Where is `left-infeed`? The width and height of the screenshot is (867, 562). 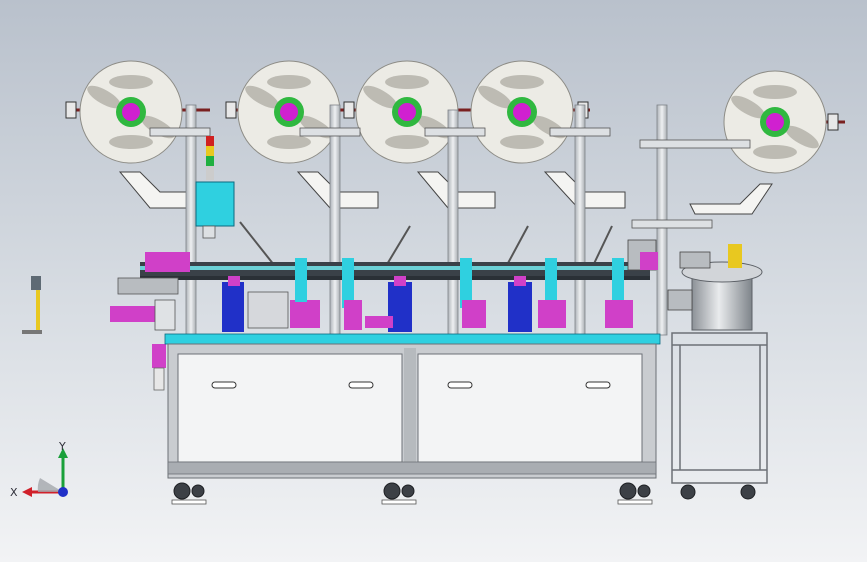
left-infeed is located at coordinates (150, 291).